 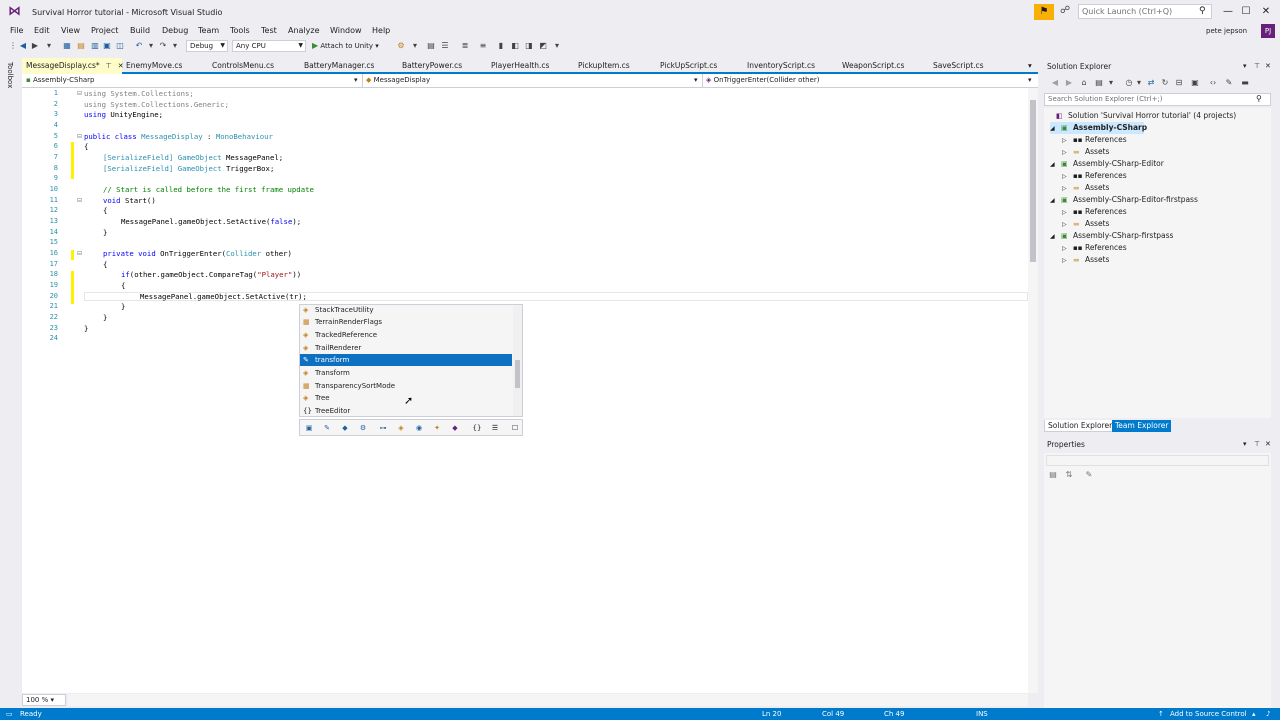 What do you see at coordinates (1245, 83) in the screenshot?
I see `preview-selected-icon: ▬` at bounding box center [1245, 83].